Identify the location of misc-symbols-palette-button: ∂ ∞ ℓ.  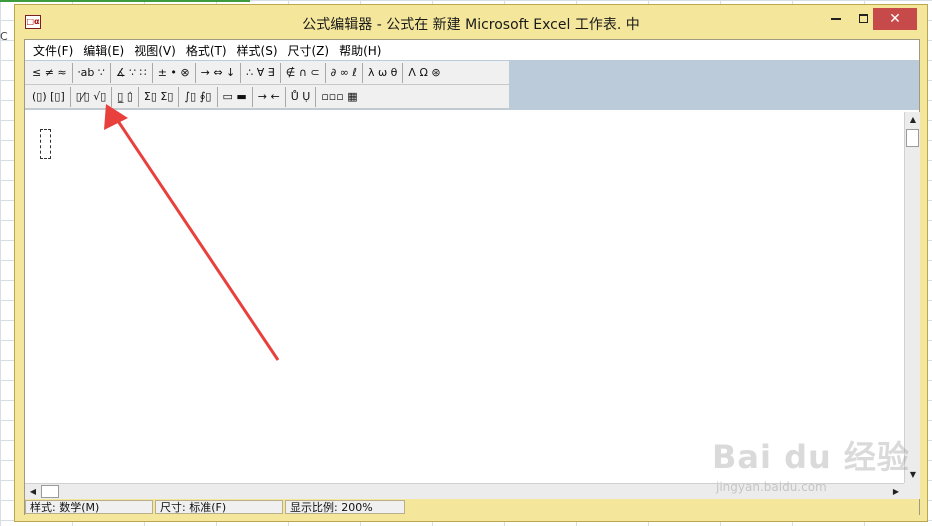
(344, 72).